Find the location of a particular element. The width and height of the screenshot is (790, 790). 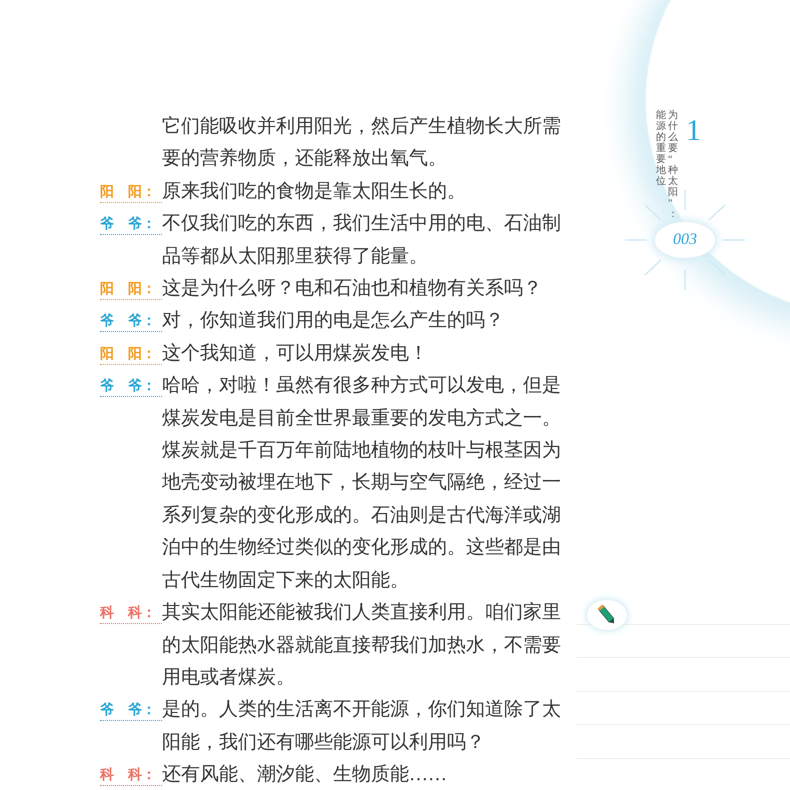

dialogue-text: 原来我们吃的食物是靠太阳生长的。 is located at coordinates (314, 192).